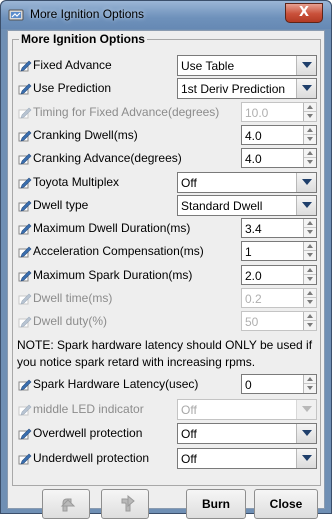  I want to click on option-row: Underdwell protection Off, so click(166, 458).